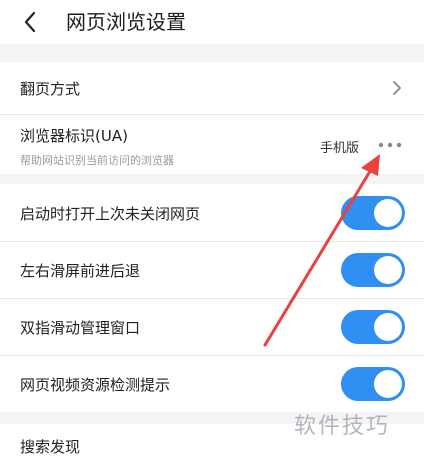 The height and width of the screenshot is (460, 424). I want to click on watermark: 软件技巧, so click(342, 426).